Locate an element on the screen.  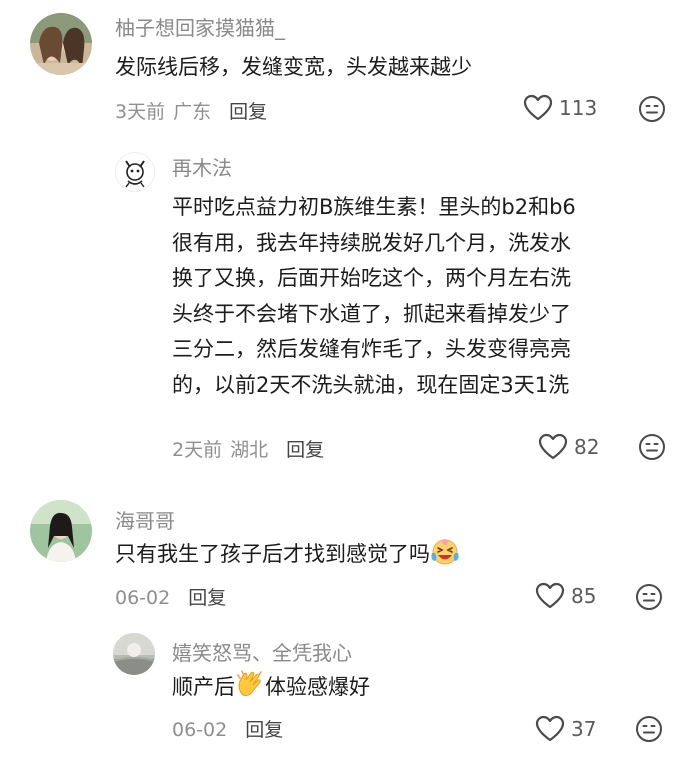
comment-text-line: 三分二，然后发缝有炸毛了，头发变得亮亮 is located at coordinates (371, 349).